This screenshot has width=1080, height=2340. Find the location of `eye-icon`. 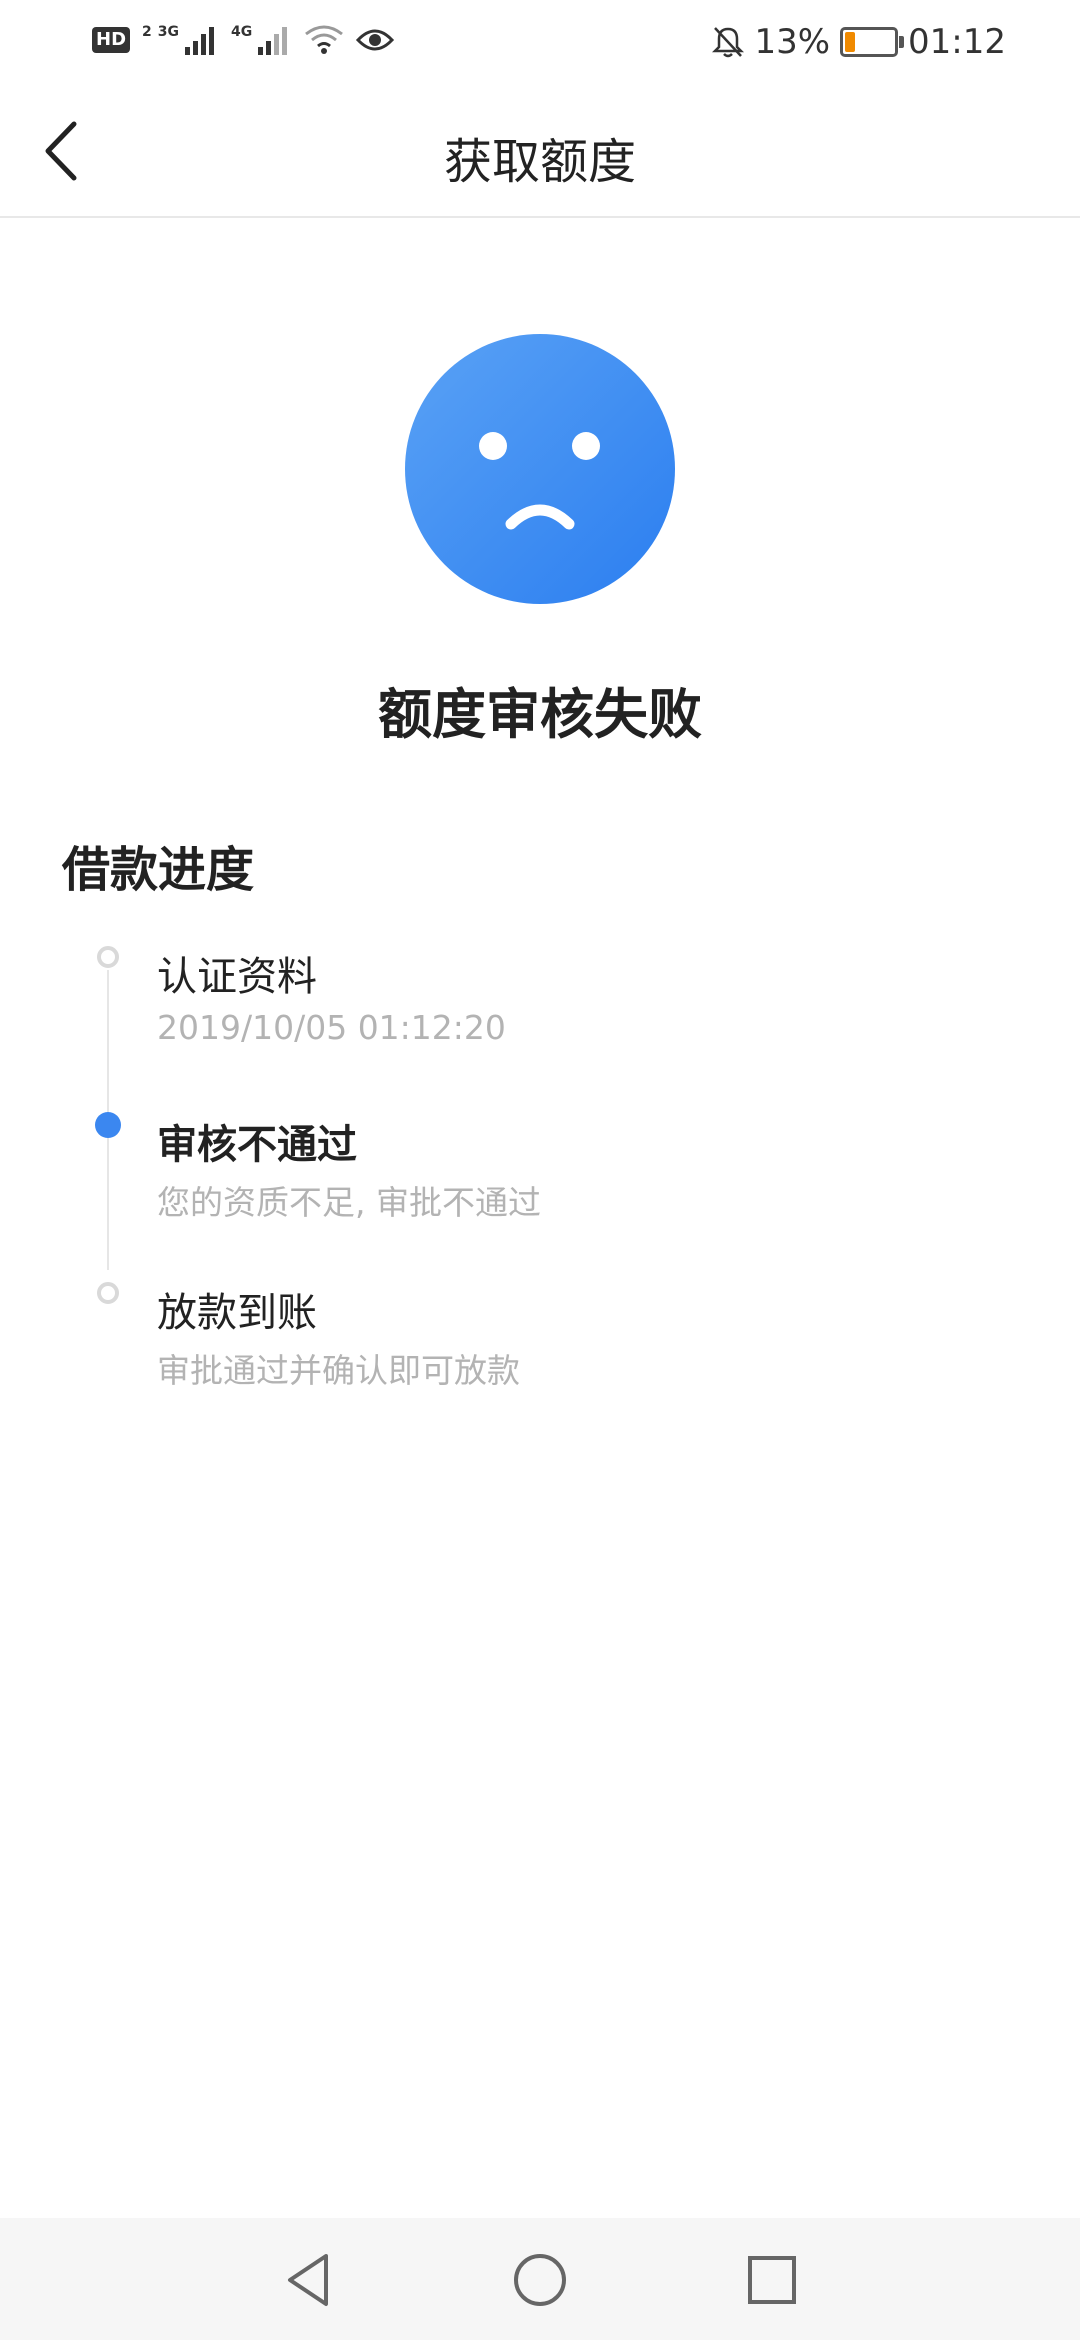

eye-icon is located at coordinates (375, 40).